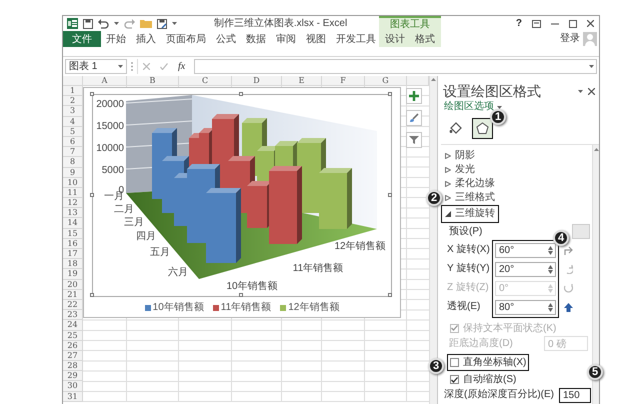 The width and height of the screenshot is (633, 404). I want to click on row-header: 8, so click(73, 162).